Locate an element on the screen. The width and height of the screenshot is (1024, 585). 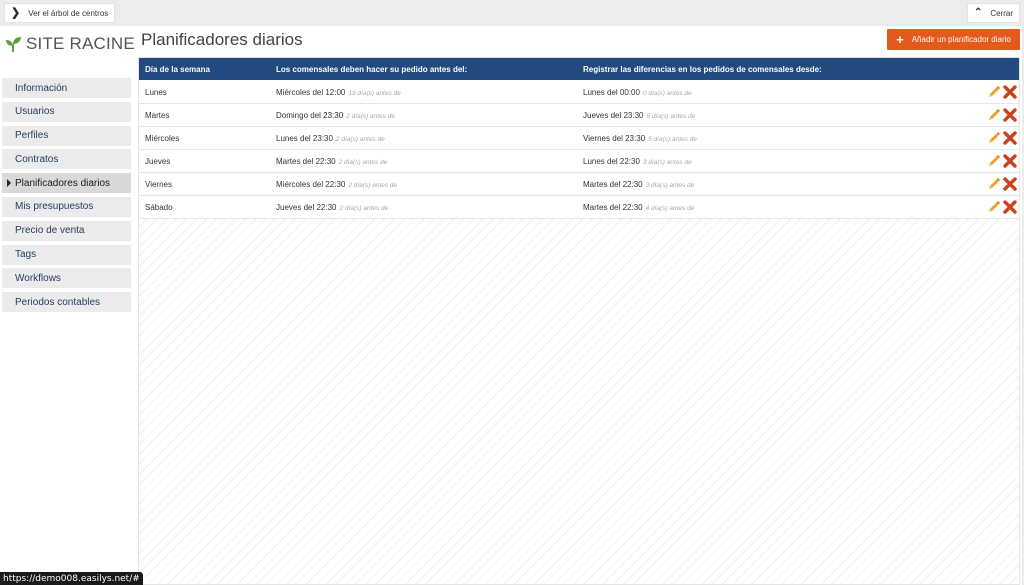
sidebar-item-label: Información is located at coordinates (41, 88).